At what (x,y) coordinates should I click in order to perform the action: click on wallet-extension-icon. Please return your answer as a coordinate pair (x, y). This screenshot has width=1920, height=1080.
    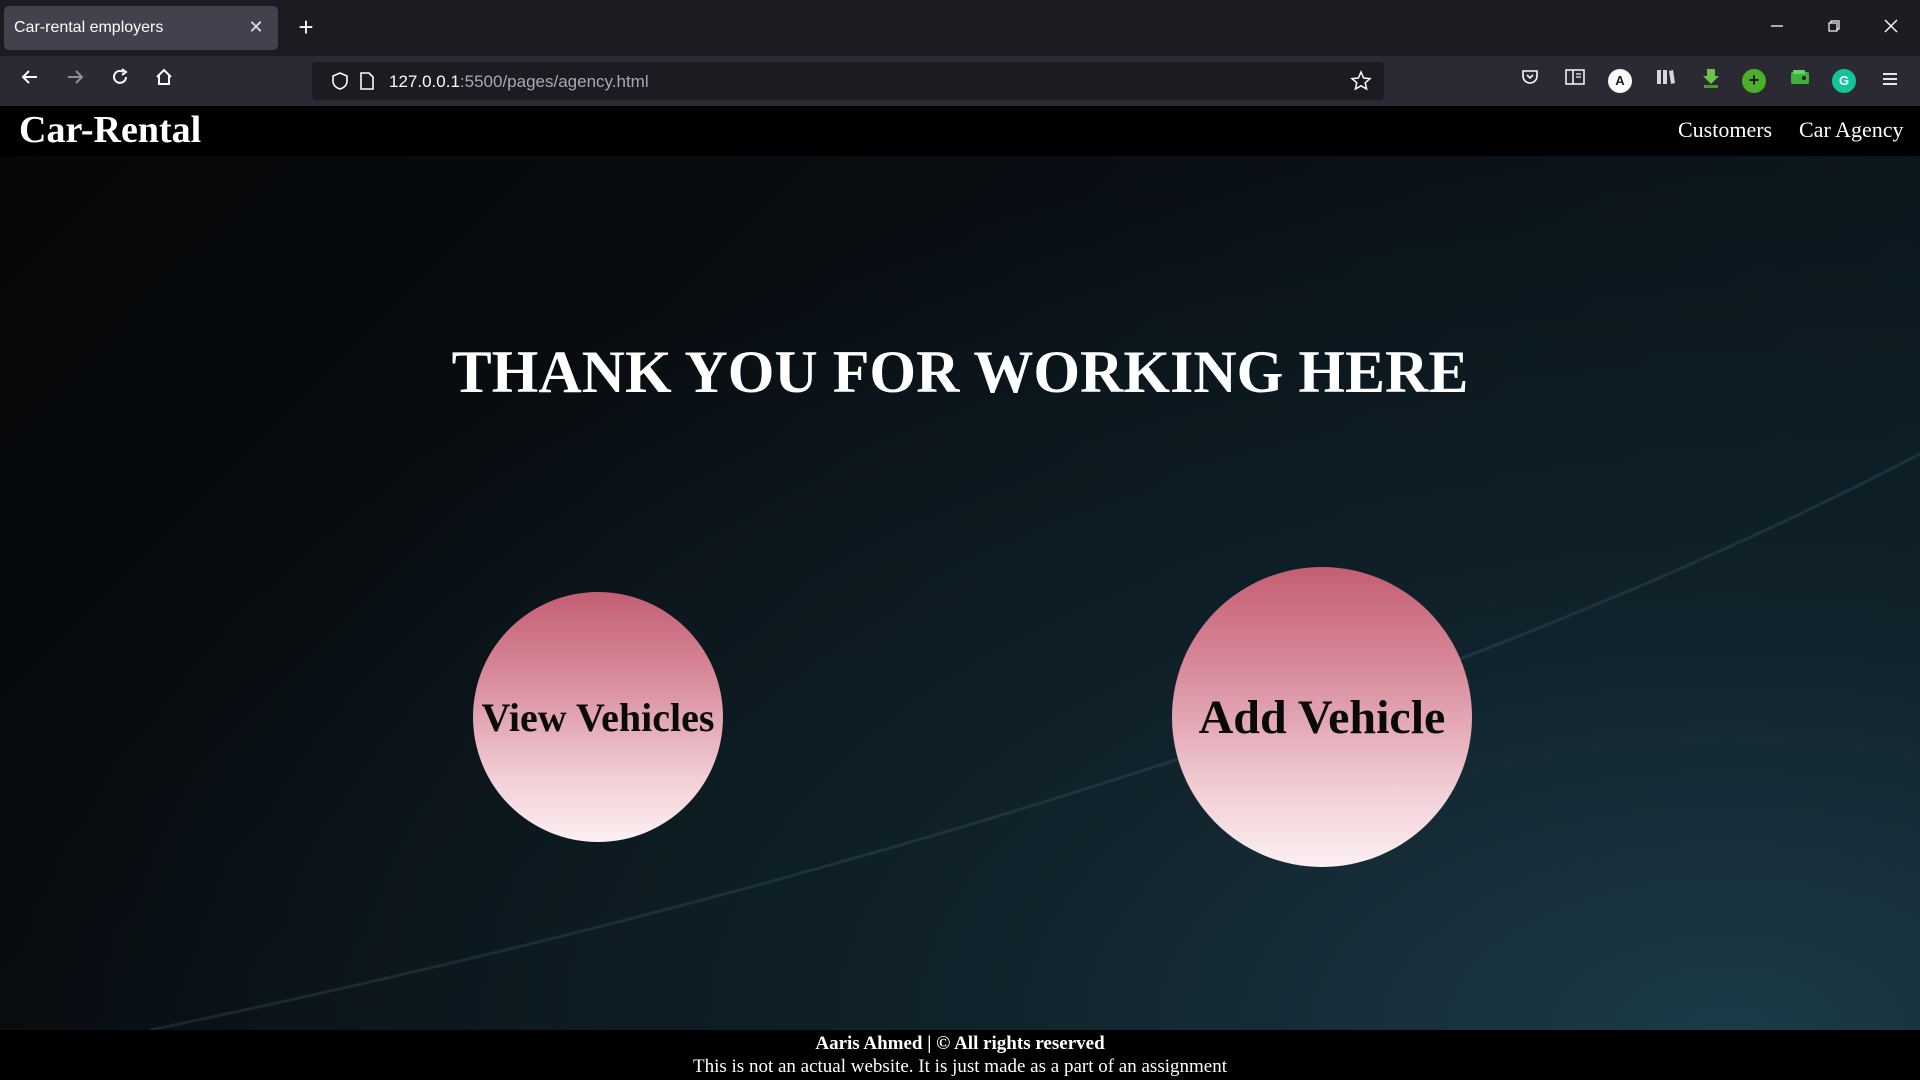
    Looking at the image, I should click on (1800, 81).